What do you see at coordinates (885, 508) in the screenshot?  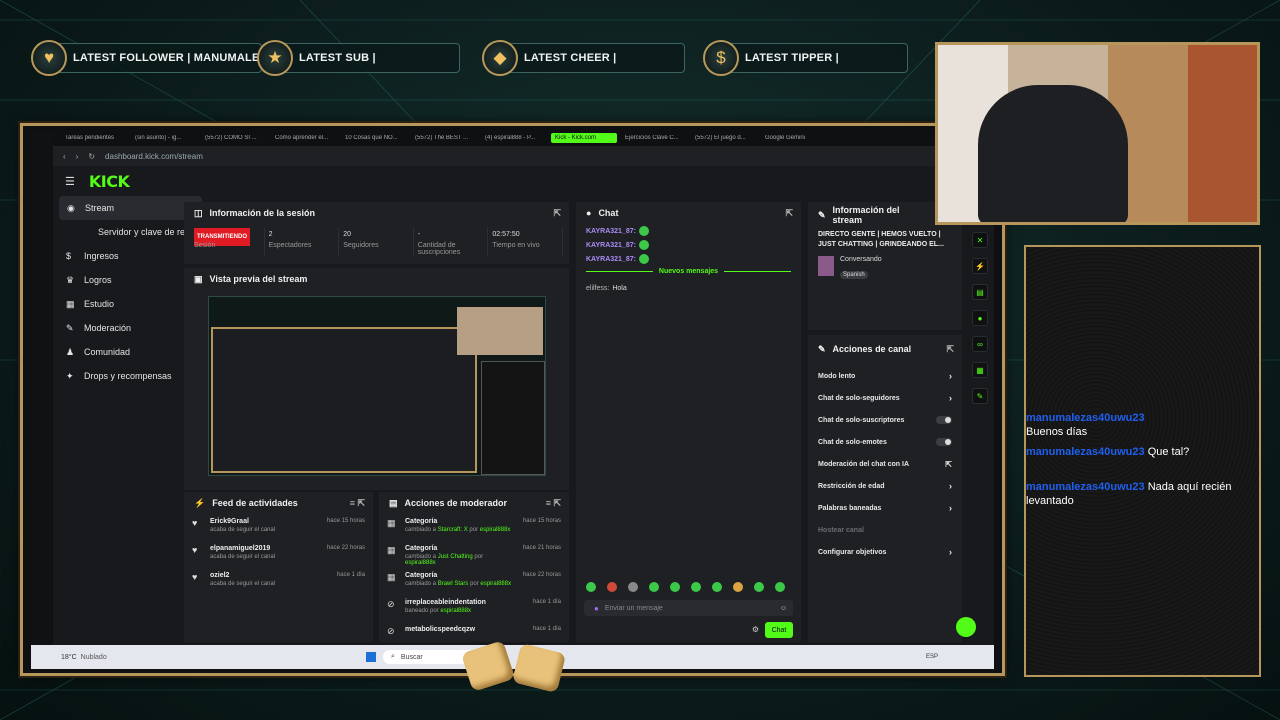 I see `channel-action-row: Palabras baneadas ›` at bounding box center [885, 508].